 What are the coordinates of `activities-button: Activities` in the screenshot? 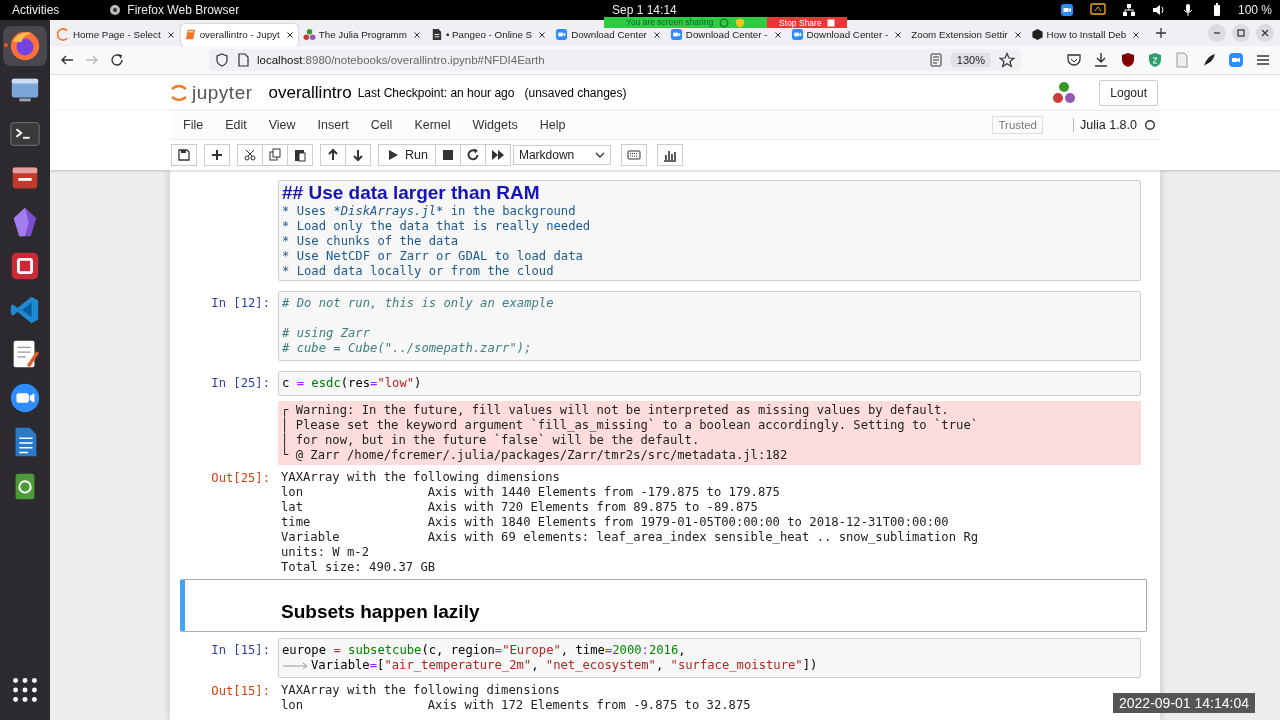 It's located at (36, 10).